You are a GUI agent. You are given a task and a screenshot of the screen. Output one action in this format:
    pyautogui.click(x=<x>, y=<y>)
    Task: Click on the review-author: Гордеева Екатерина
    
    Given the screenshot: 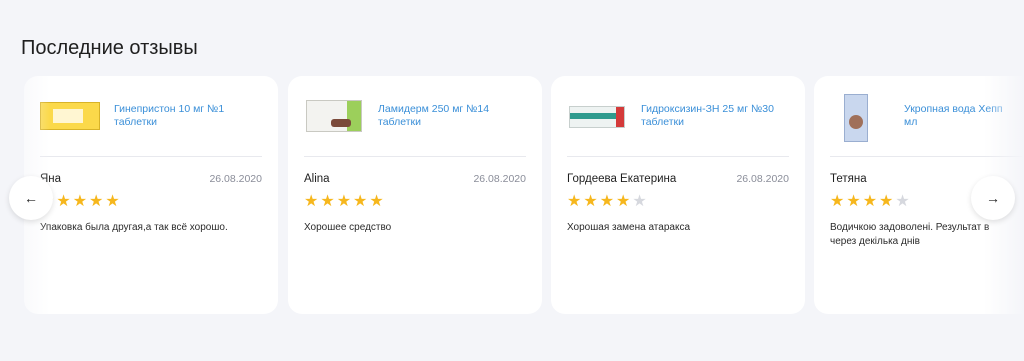 What is the action you would take?
    pyautogui.click(x=622, y=179)
    